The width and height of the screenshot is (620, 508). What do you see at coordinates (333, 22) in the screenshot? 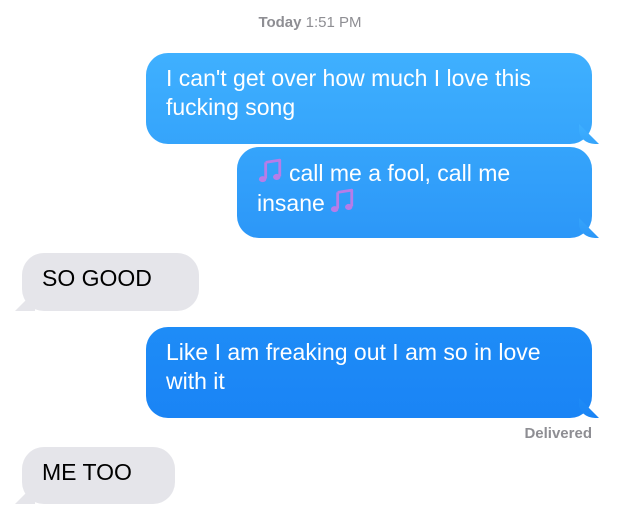
I see `timestamp-time: 1:51 PM` at bounding box center [333, 22].